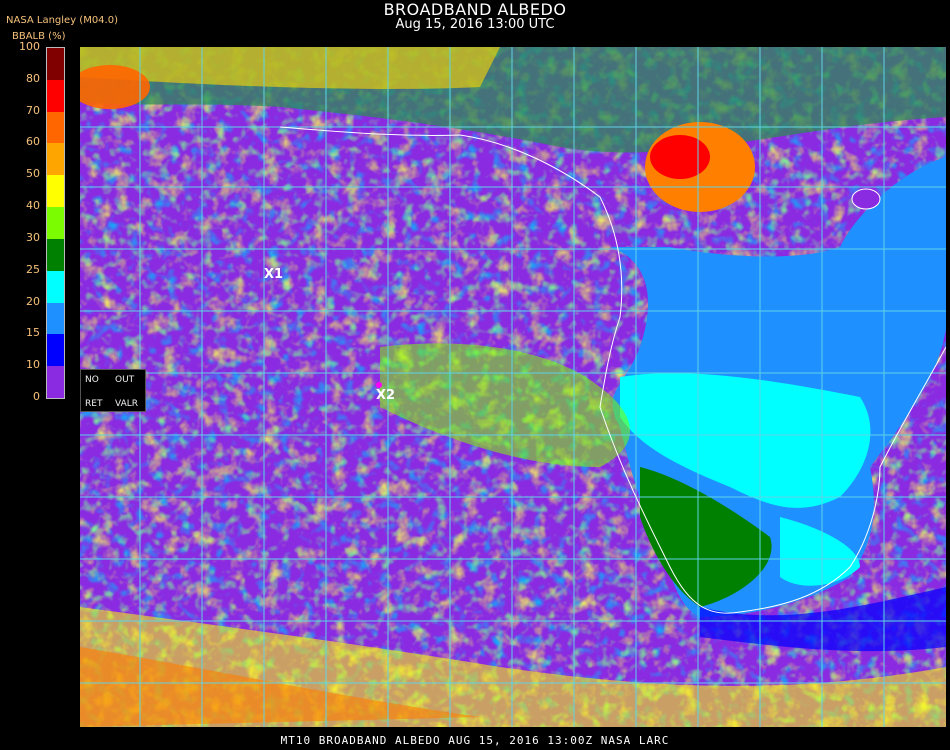 The image size is (950, 750). Describe the element at coordinates (475, 24) in the screenshot. I see `timestamp-subtitle: Aug 15, 2016 13:00 UTC` at that location.